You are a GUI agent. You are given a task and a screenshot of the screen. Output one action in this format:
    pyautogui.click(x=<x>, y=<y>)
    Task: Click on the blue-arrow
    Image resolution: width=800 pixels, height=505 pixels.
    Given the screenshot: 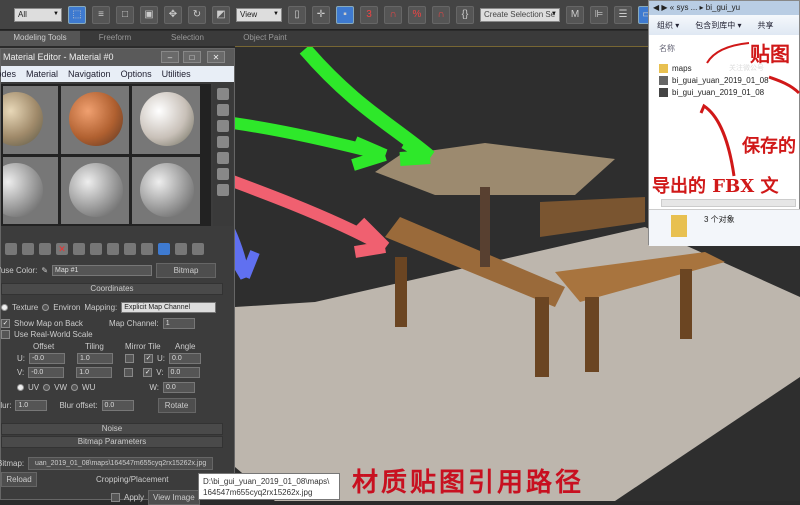 What is the action you would take?
    pyautogui.click(x=215, y=216)
    